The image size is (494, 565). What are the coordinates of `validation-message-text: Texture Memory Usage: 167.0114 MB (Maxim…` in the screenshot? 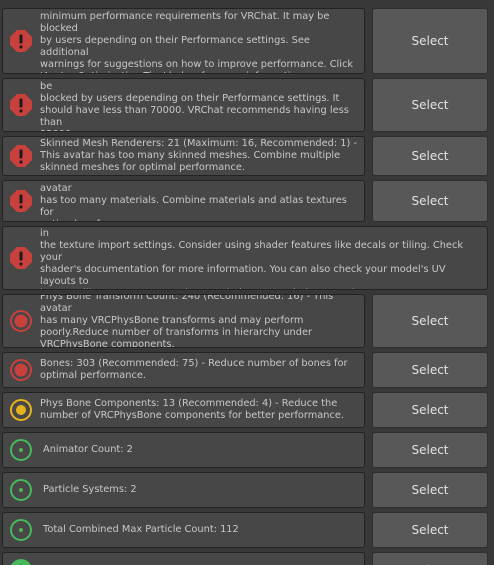 It's located at (251, 258).